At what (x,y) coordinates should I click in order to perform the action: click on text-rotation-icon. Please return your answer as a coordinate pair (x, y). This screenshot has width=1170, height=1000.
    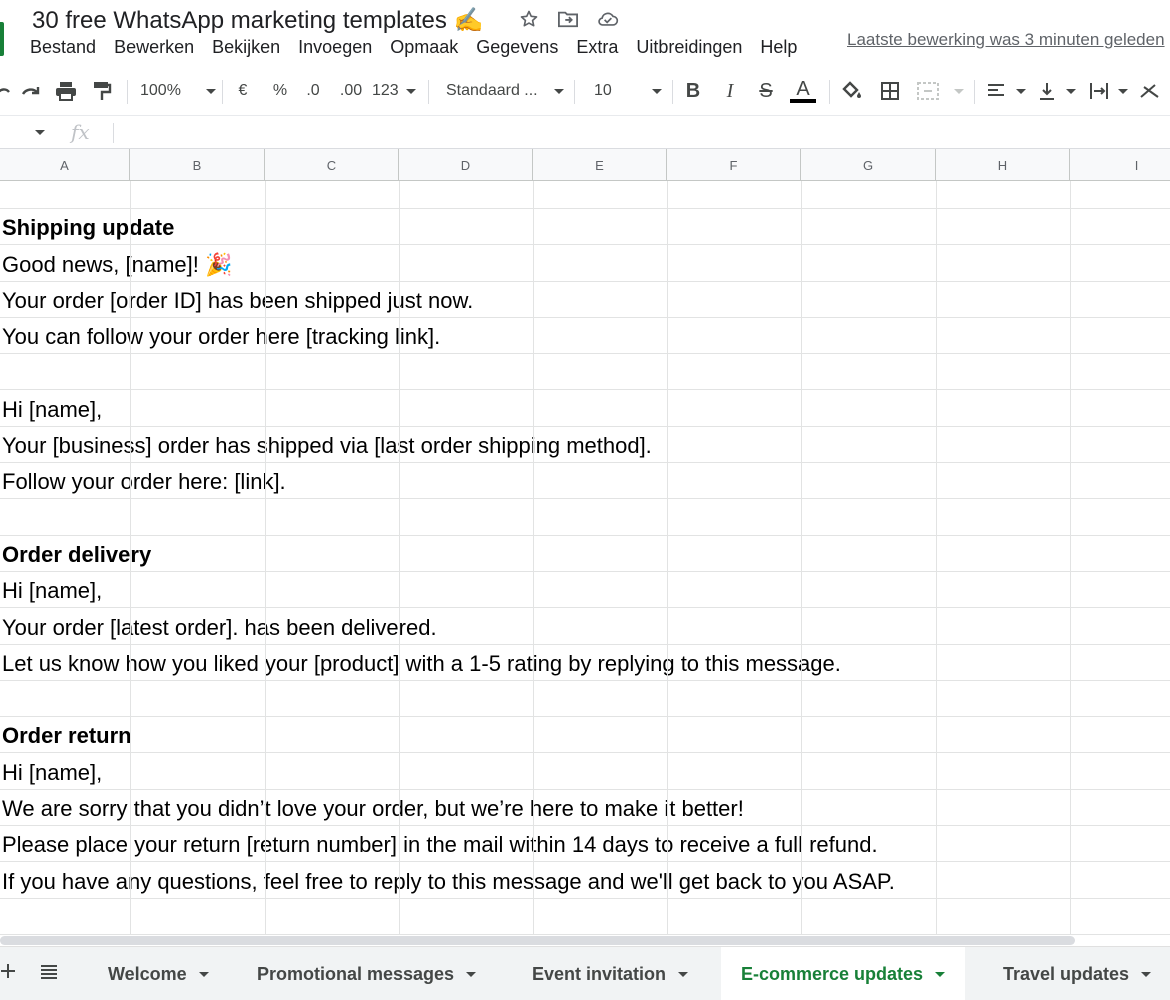
    Looking at the image, I should click on (1154, 91).